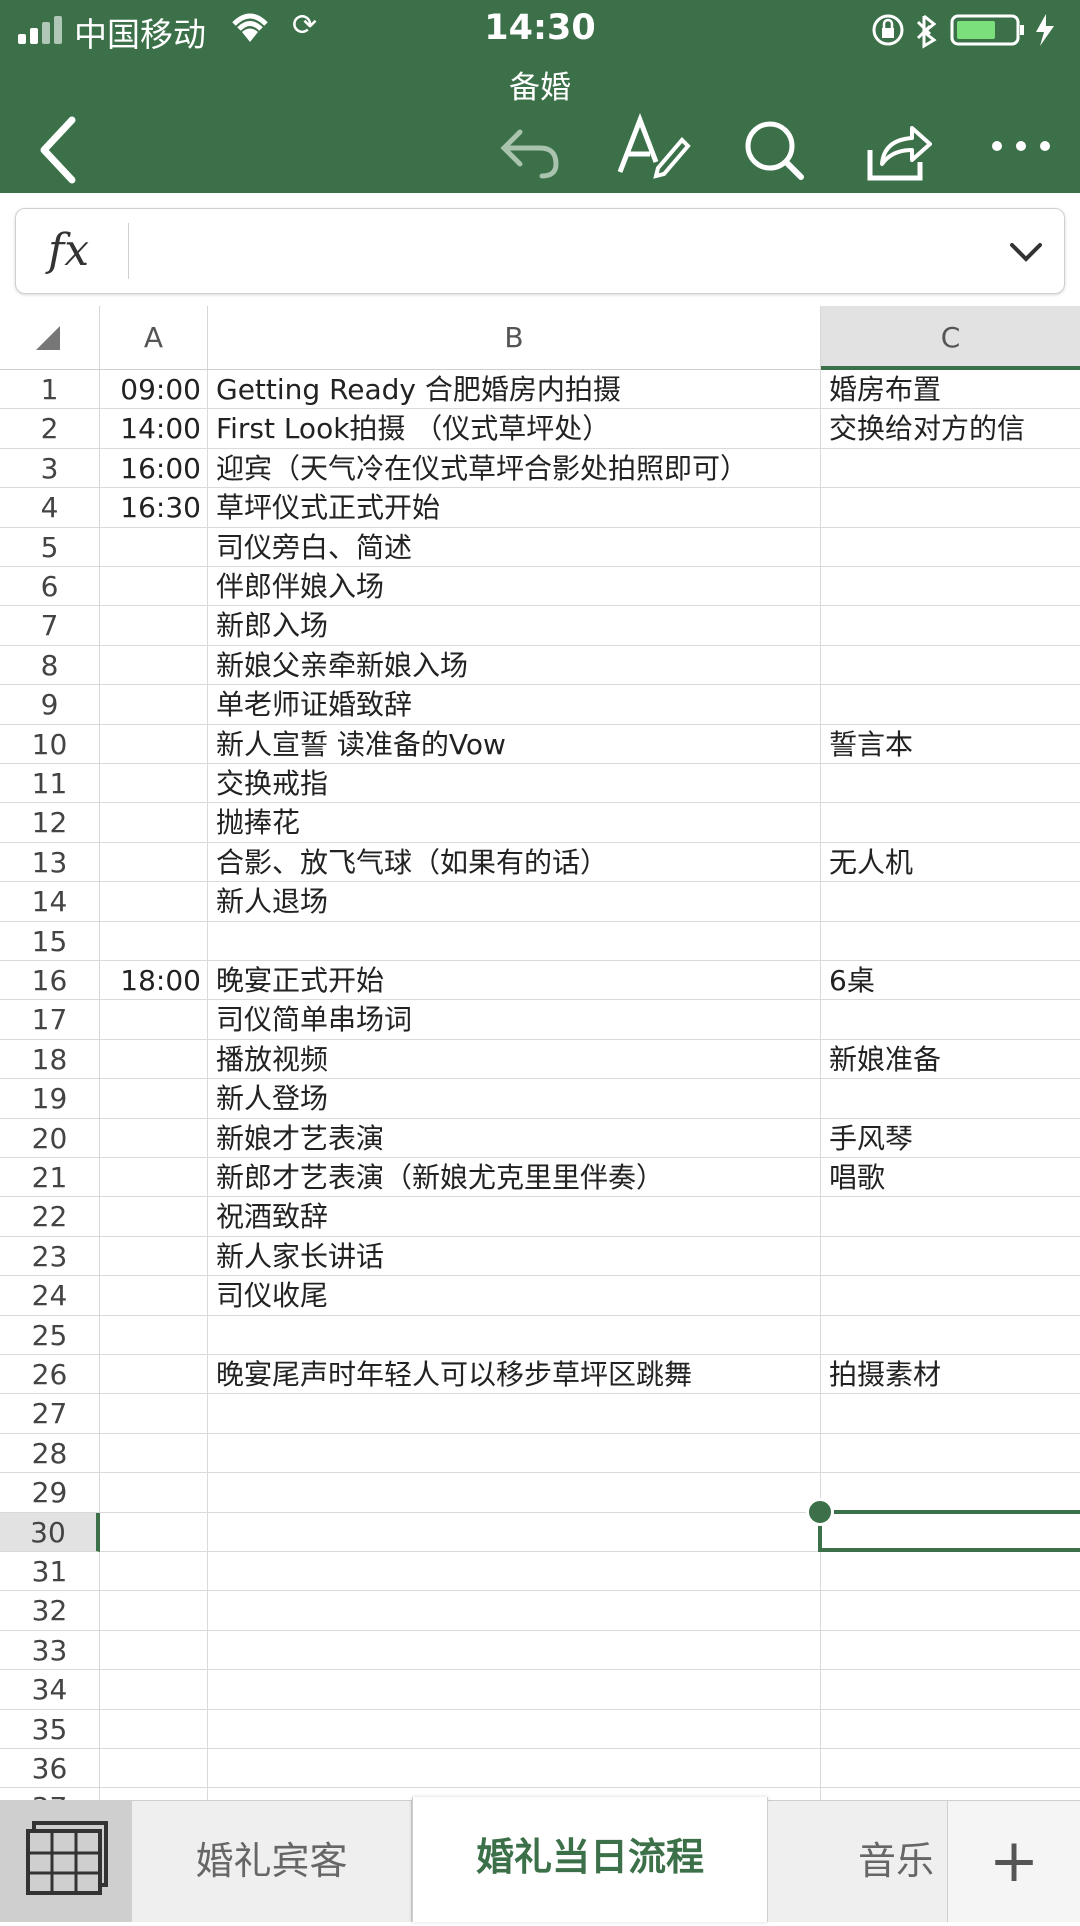 The image size is (1080, 1926). What do you see at coordinates (514, 981) in the screenshot?
I see `cell-b: 晚宴正式开始` at bounding box center [514, 981].